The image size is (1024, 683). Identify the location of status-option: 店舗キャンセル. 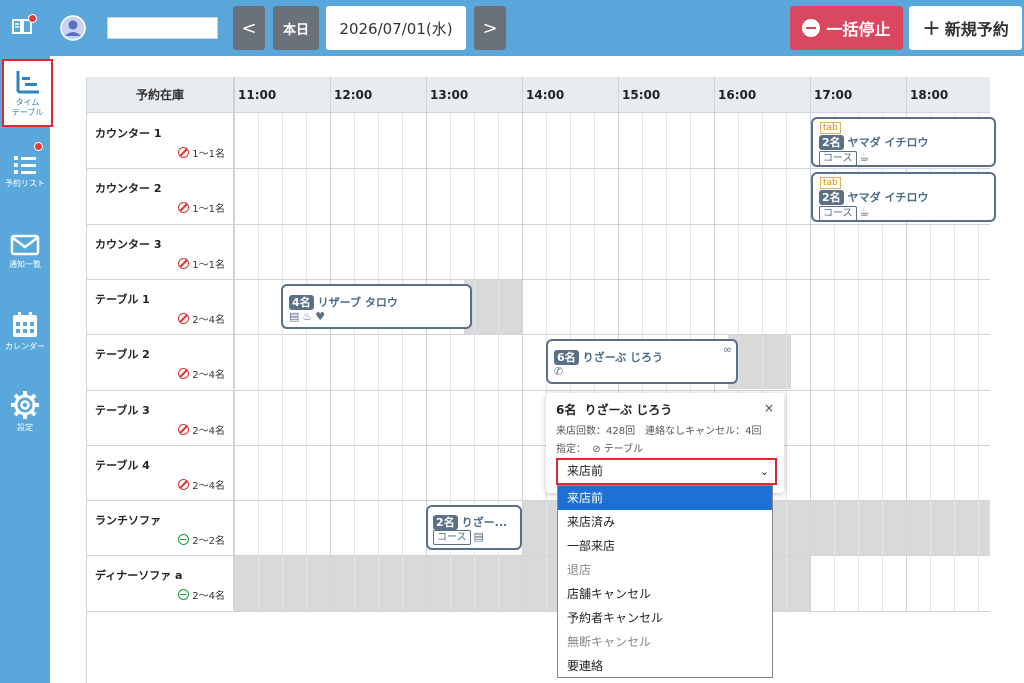
(665, 594).